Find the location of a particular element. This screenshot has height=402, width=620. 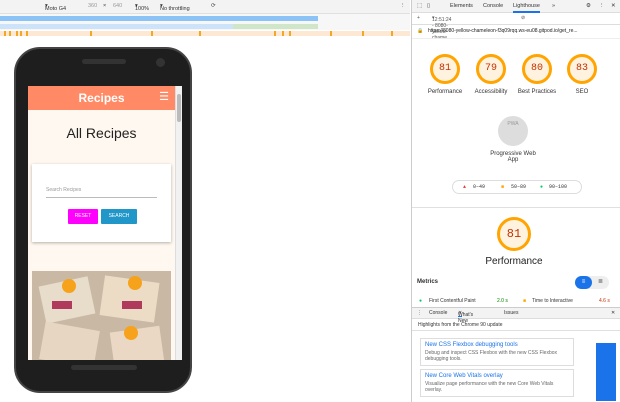

app-title: Recipes is located at coordinates (101, 98).